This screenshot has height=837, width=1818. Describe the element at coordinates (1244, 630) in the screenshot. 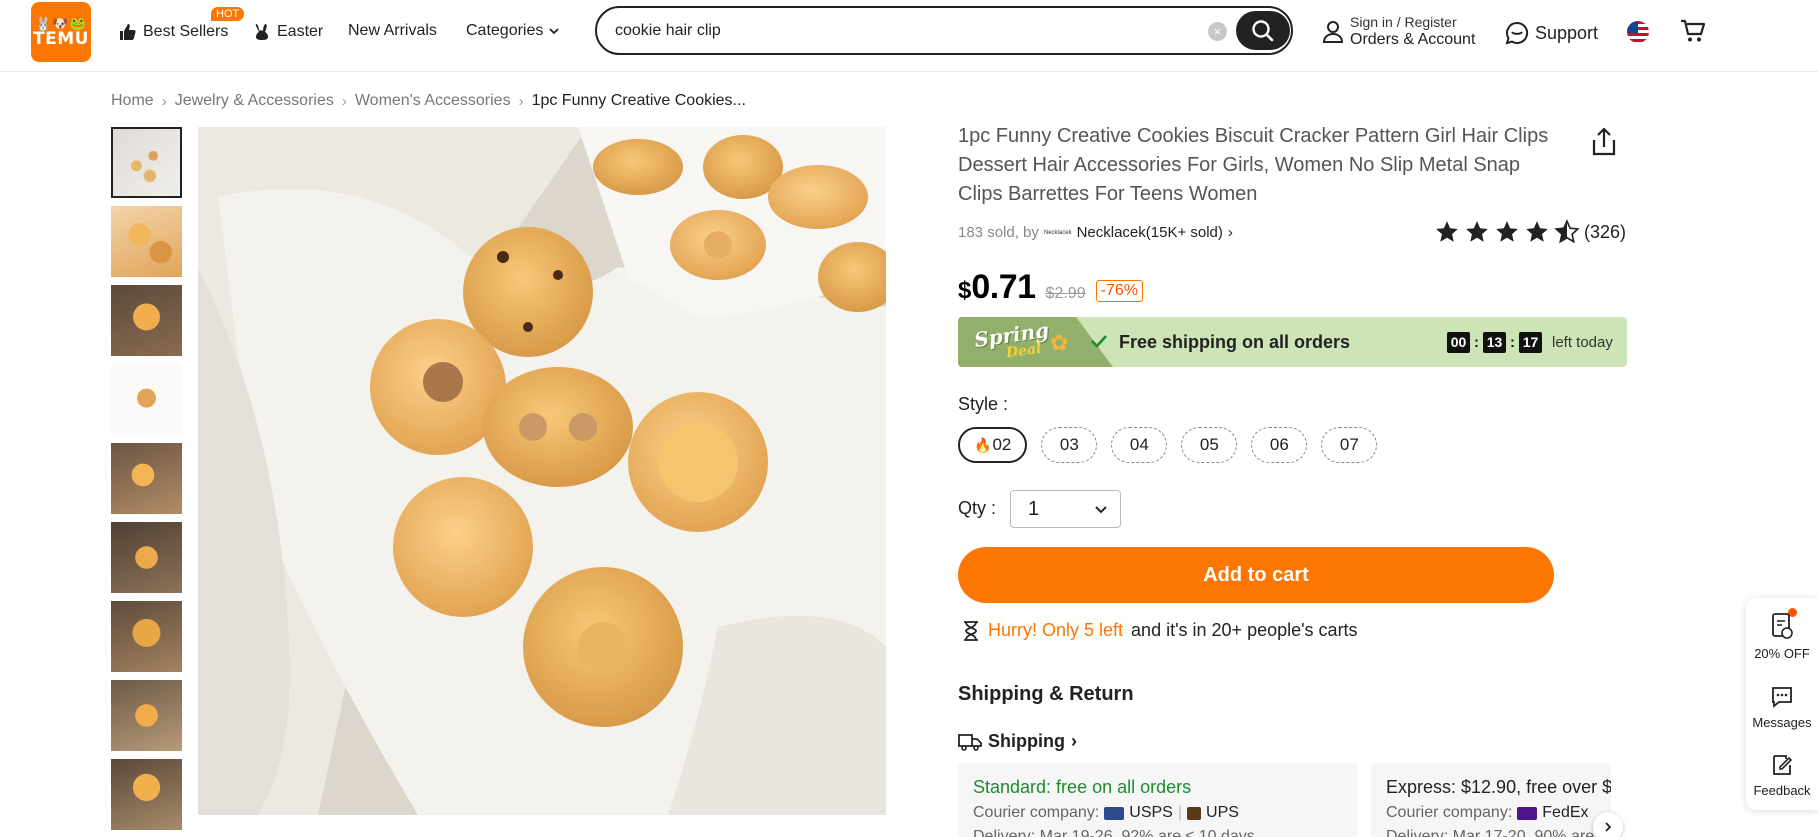

I see `hurry-rest: and it's in 20+ people's carts` at that location.